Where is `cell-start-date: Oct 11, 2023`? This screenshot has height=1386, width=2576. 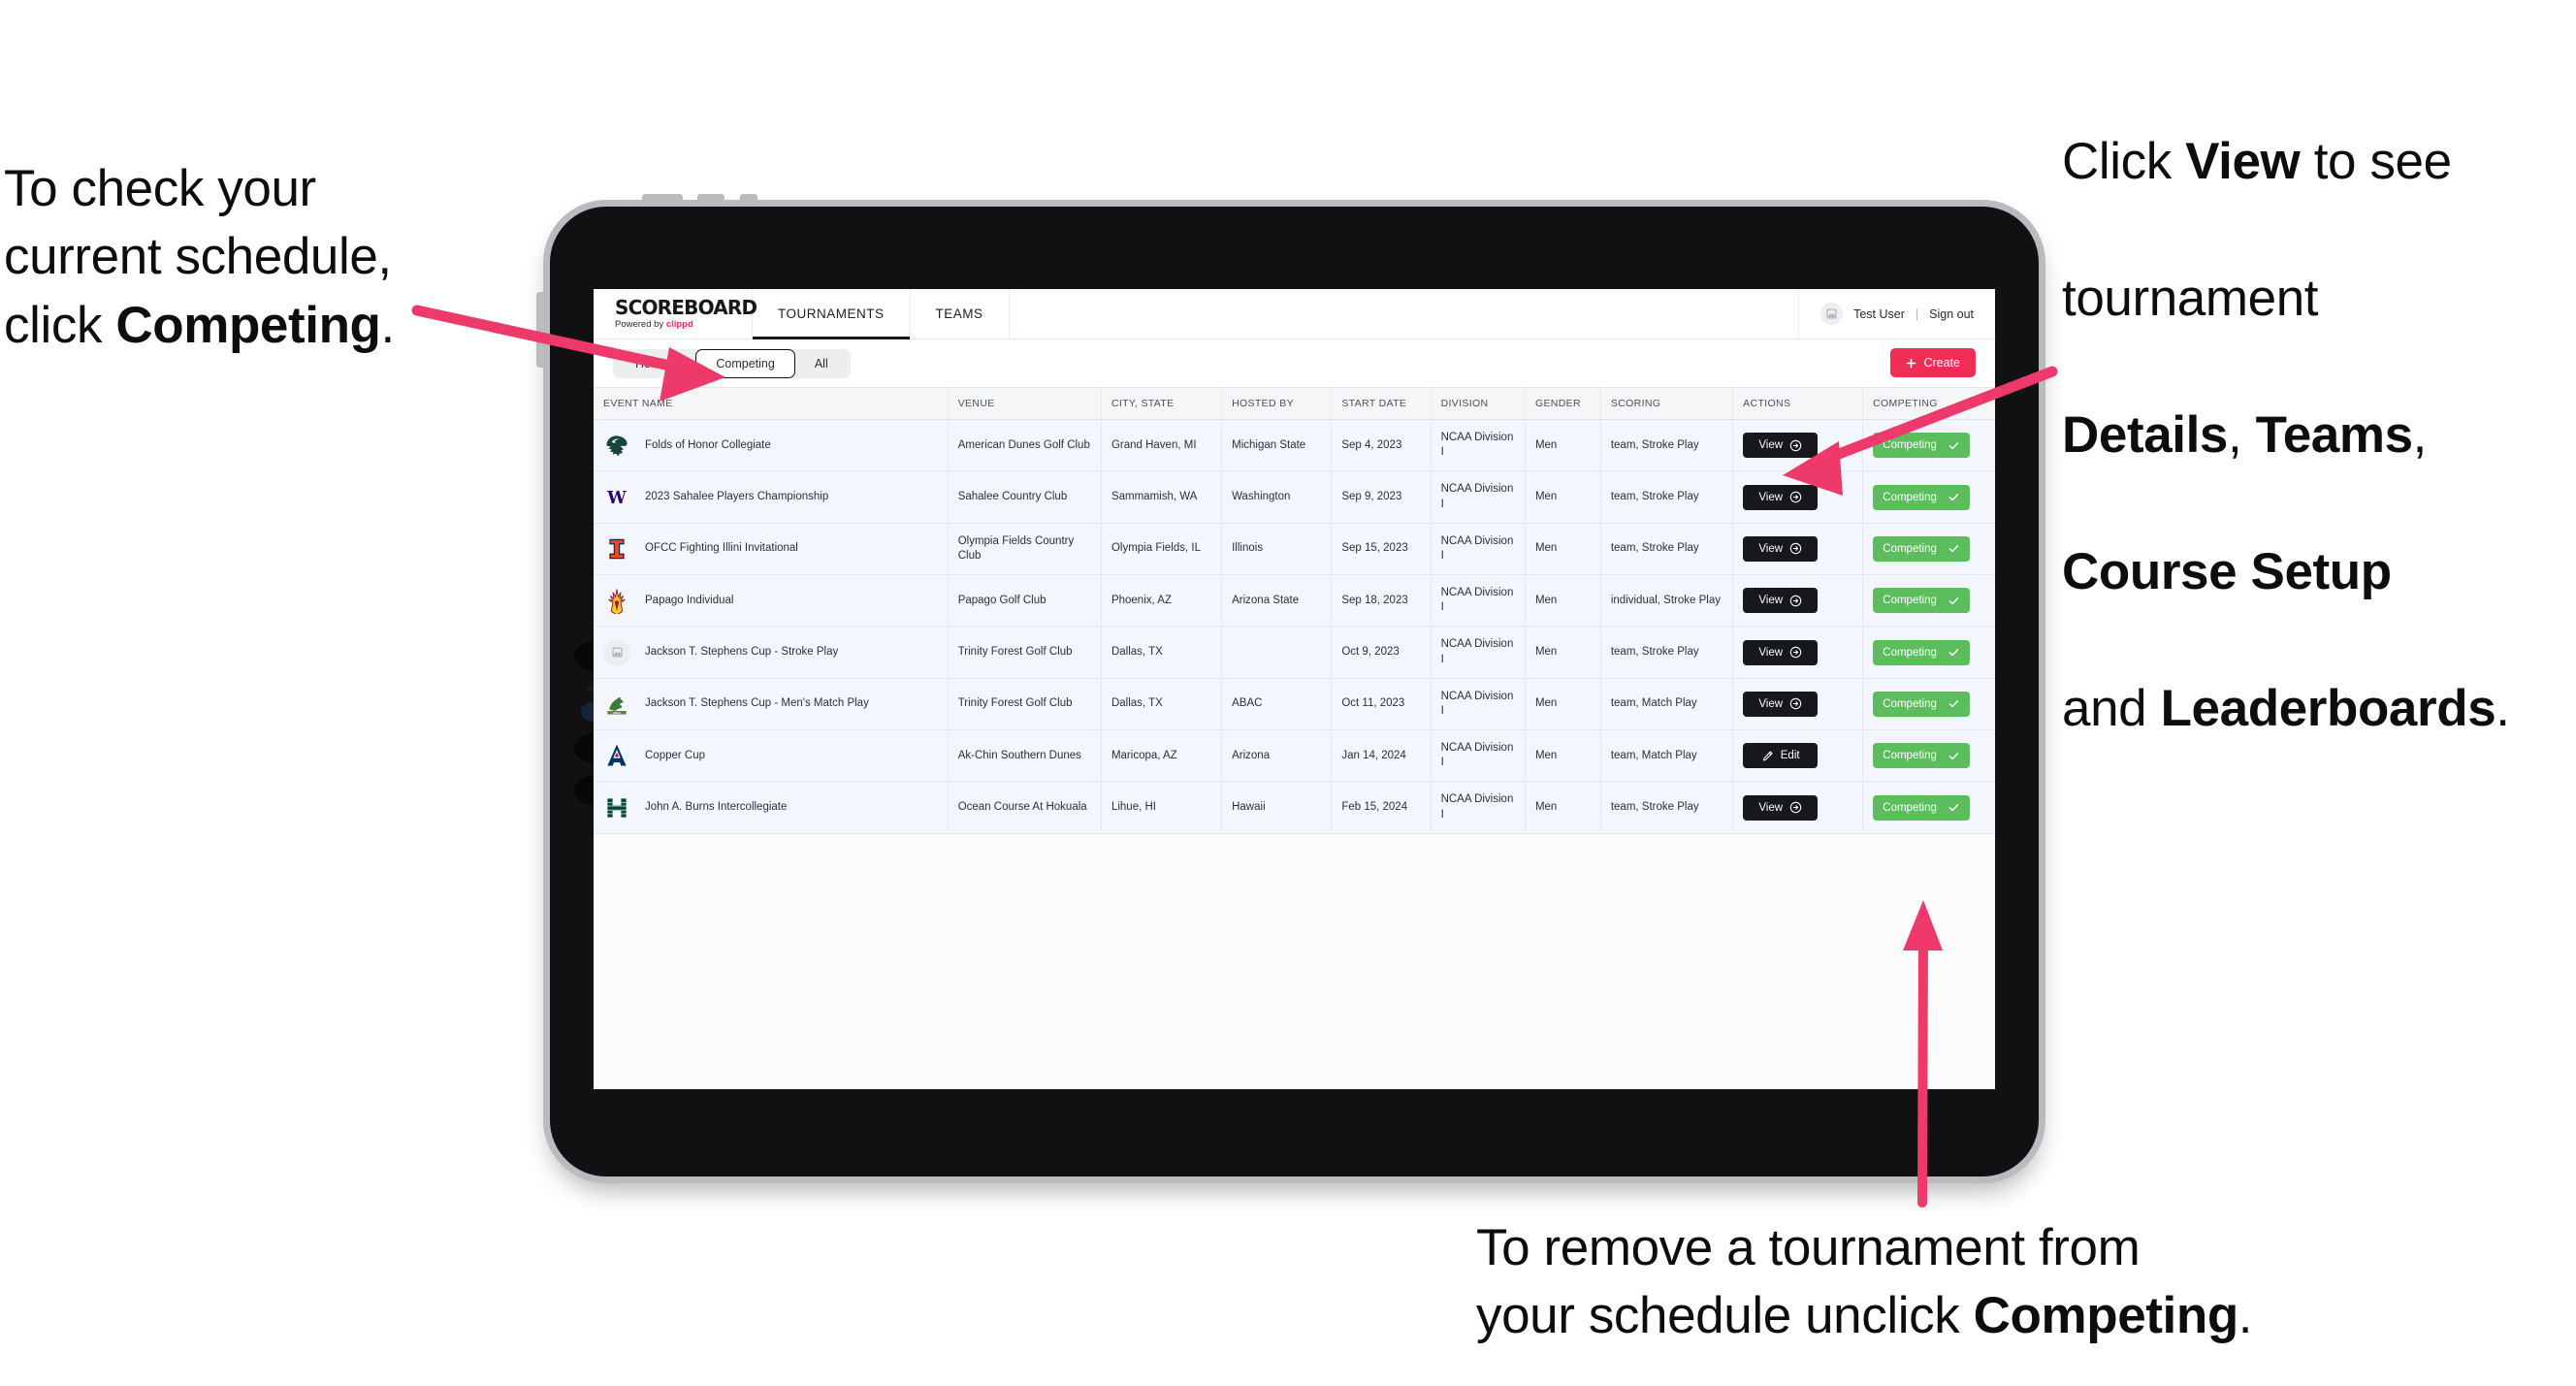 cell-start-date: Oct 11, 2023 is located at coordinates (1381, 704).